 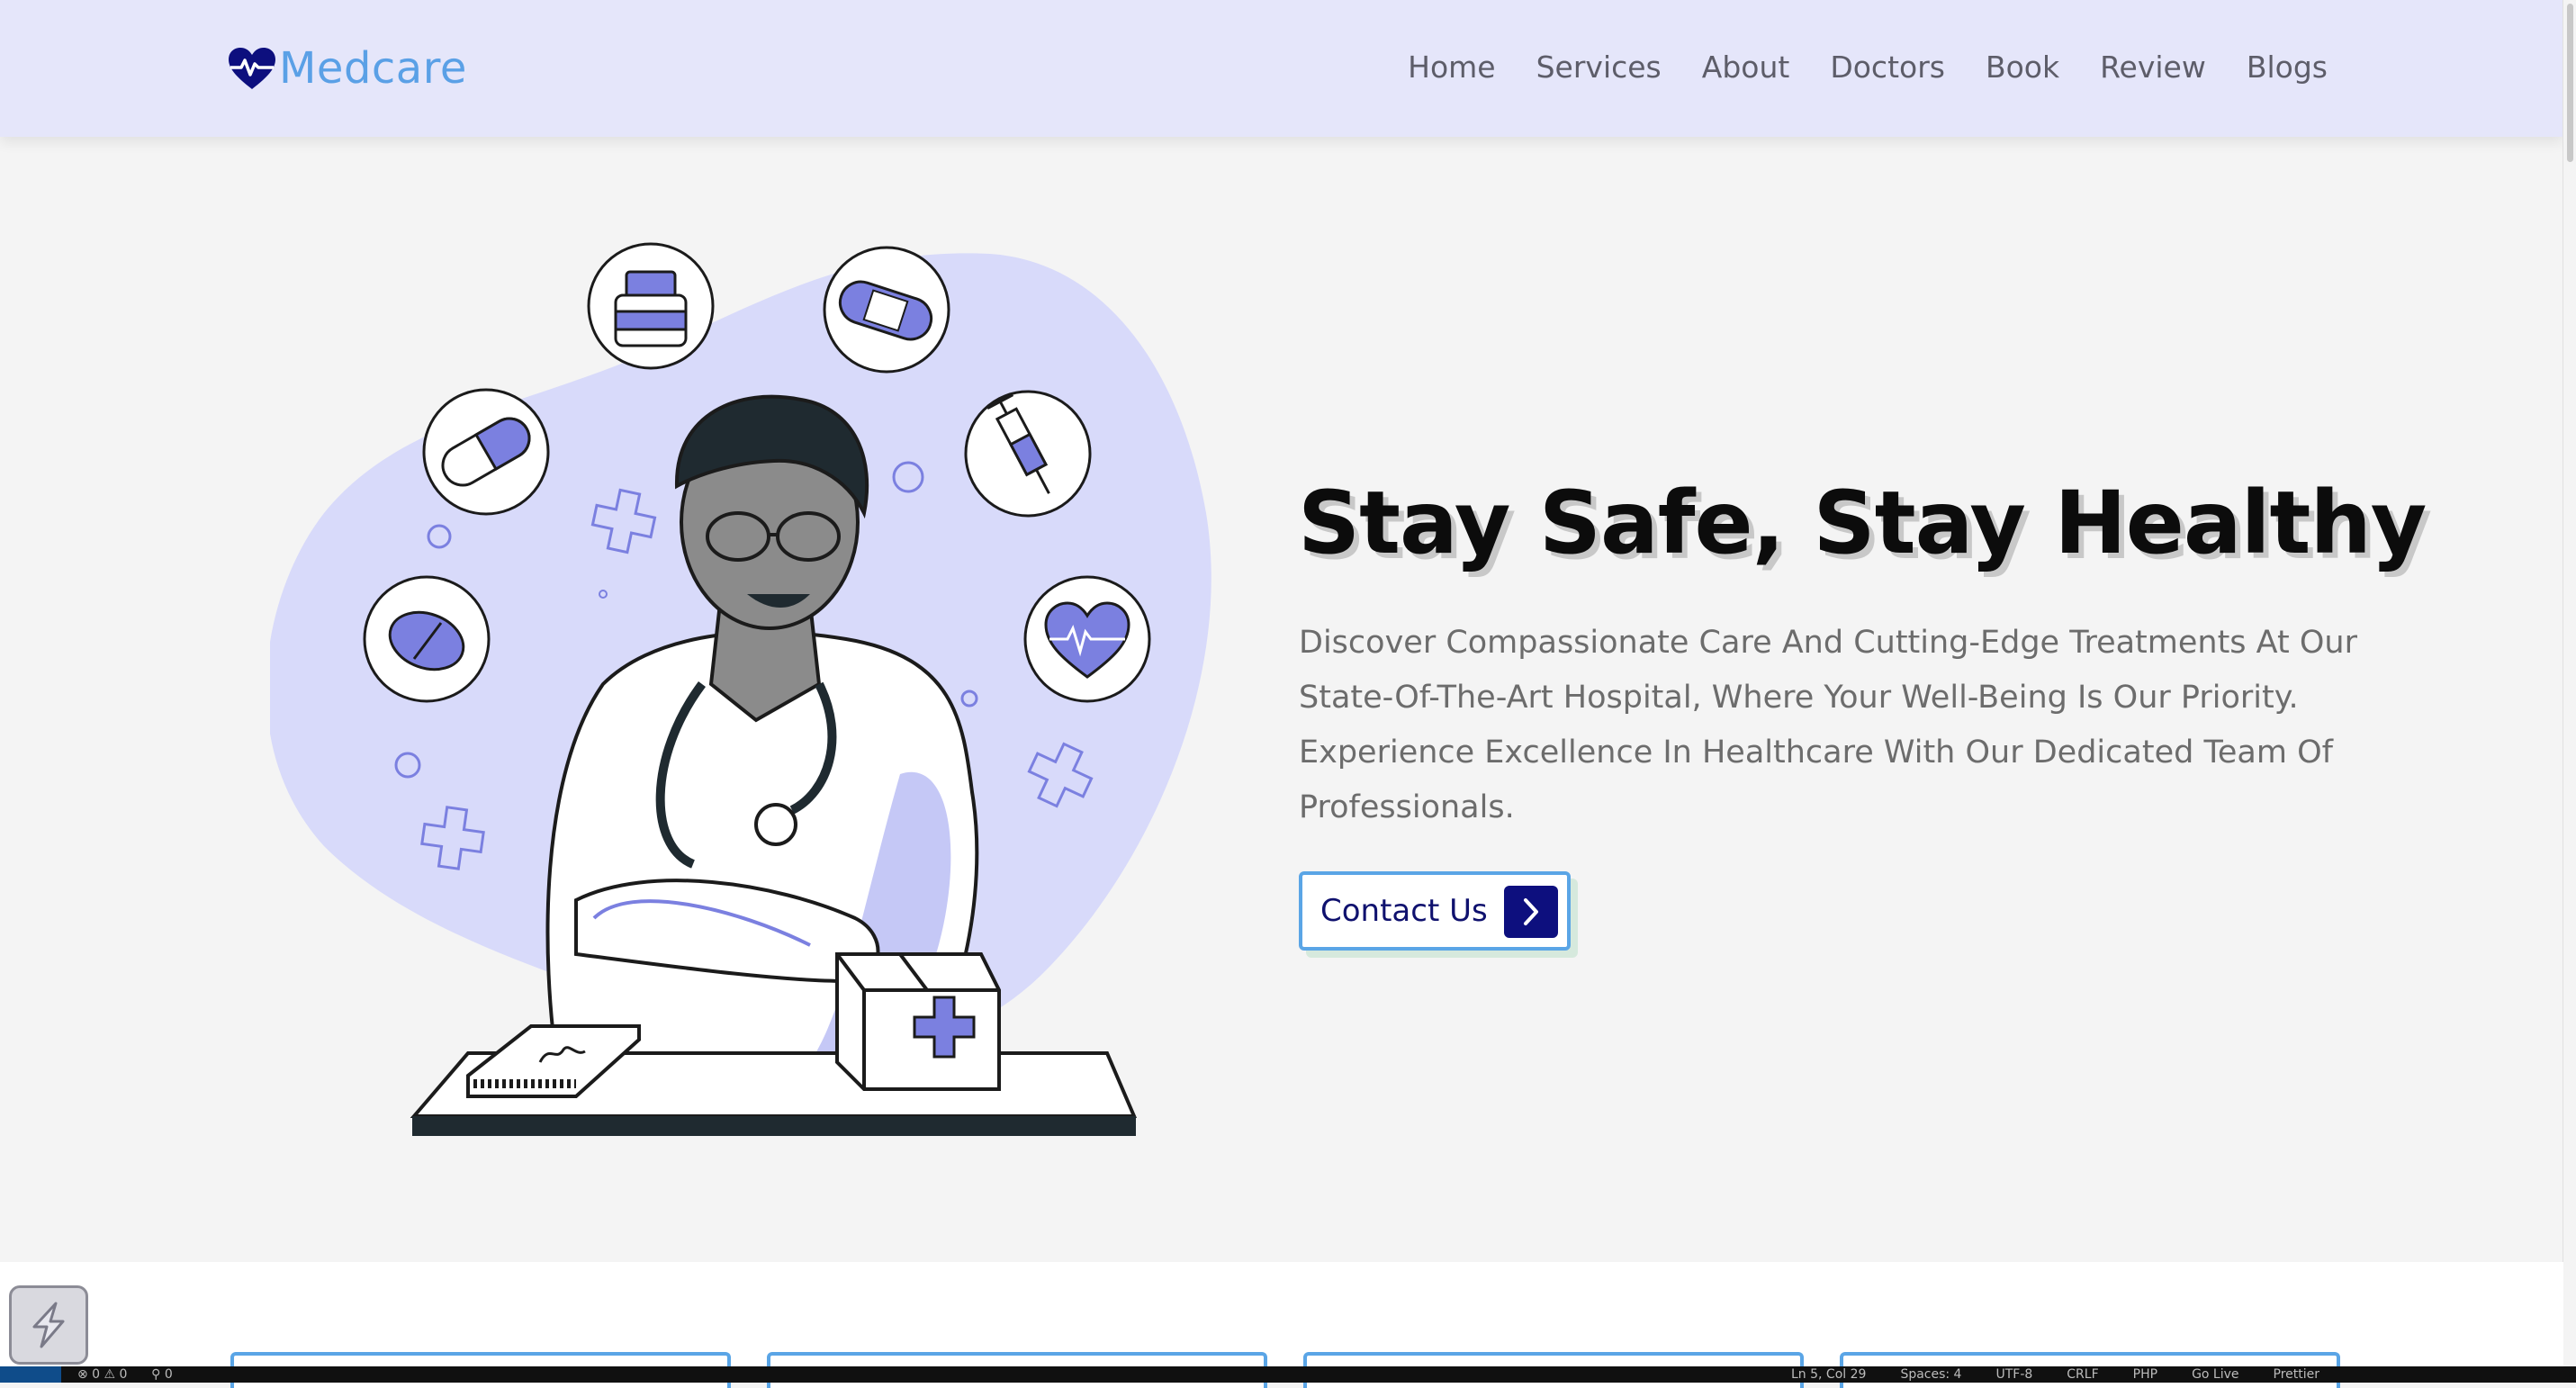 What do you see at coordinates (1862, 523) in the screenshot?
I see `hero-title: Stay Safe, Stay Healthy` at bounding box center [1862, 523].